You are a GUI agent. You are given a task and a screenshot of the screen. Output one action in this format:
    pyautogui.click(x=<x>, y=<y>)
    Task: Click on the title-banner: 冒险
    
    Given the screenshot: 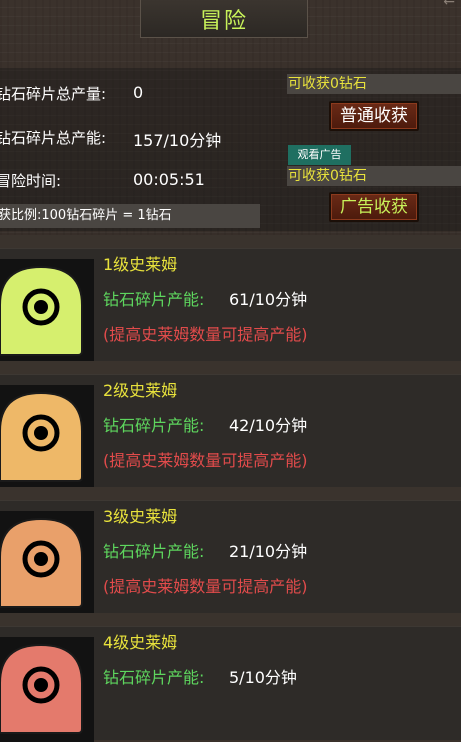 What is the action you would take?
    pyautogui.click(x=224, y=19)
    